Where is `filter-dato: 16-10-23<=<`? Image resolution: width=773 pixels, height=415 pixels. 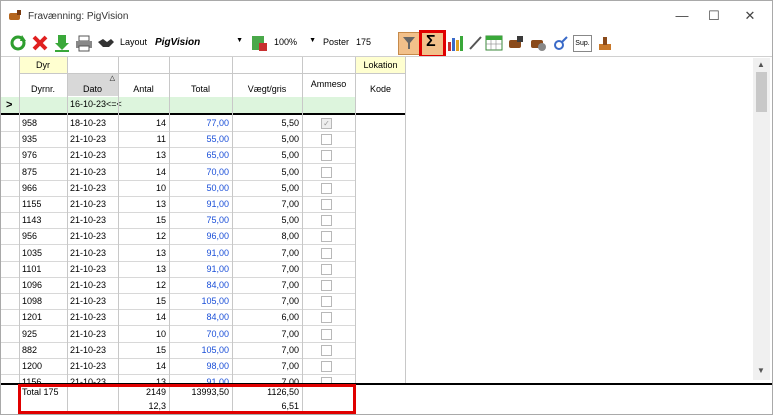
filter-dato: 16-10-23<=< is located at coordinates (96, 104).